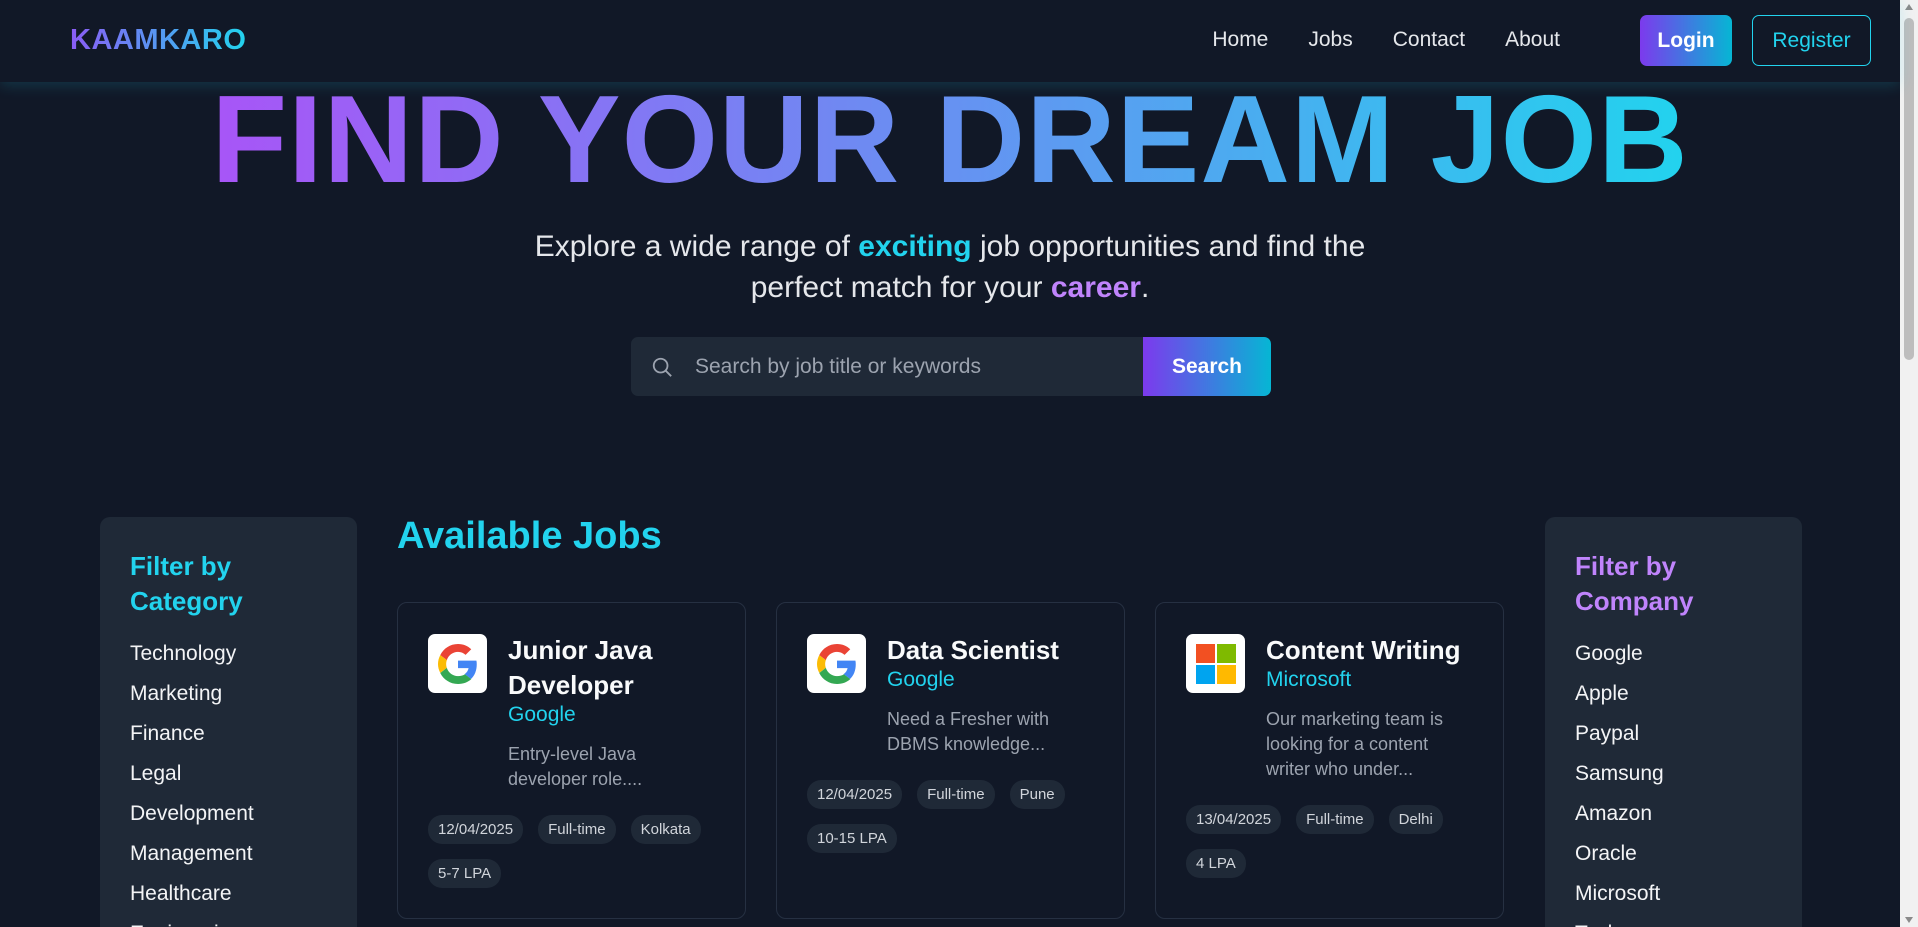  Describe the element at coordinates (852, 838) in the screenshot. I see `salary-tag: 10-15 LPA` at that location.